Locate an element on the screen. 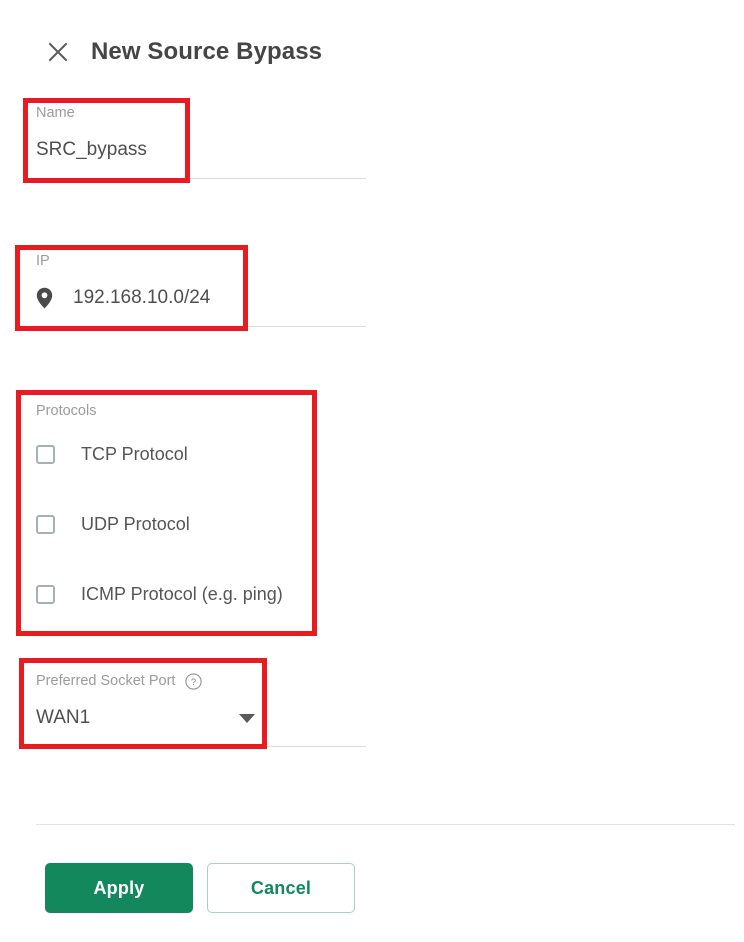  name-label: Name is located at coordinates (55, 113).